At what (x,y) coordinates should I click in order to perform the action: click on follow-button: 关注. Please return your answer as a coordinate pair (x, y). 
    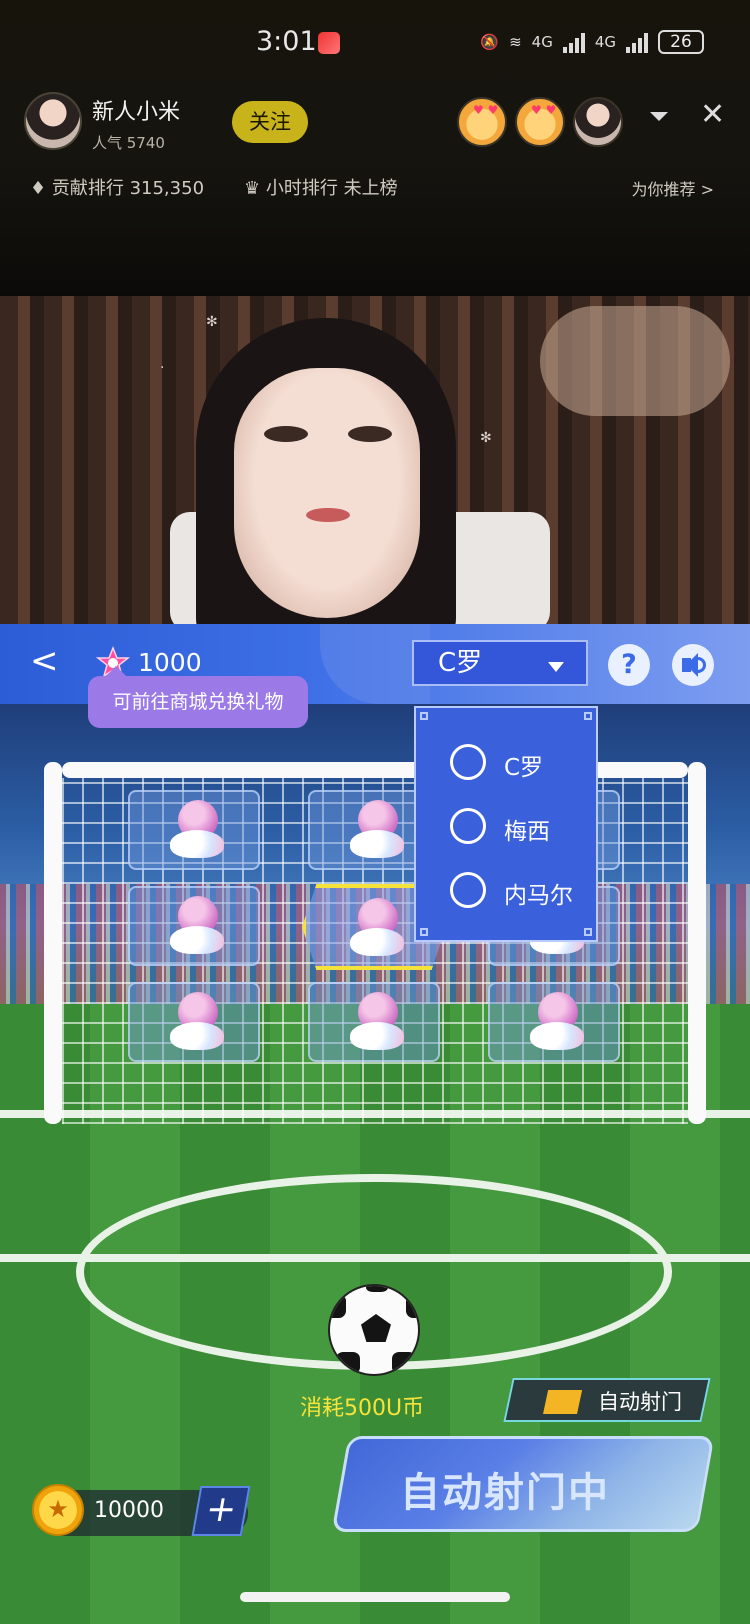
    Looking at the image, I should click on (270, 122).